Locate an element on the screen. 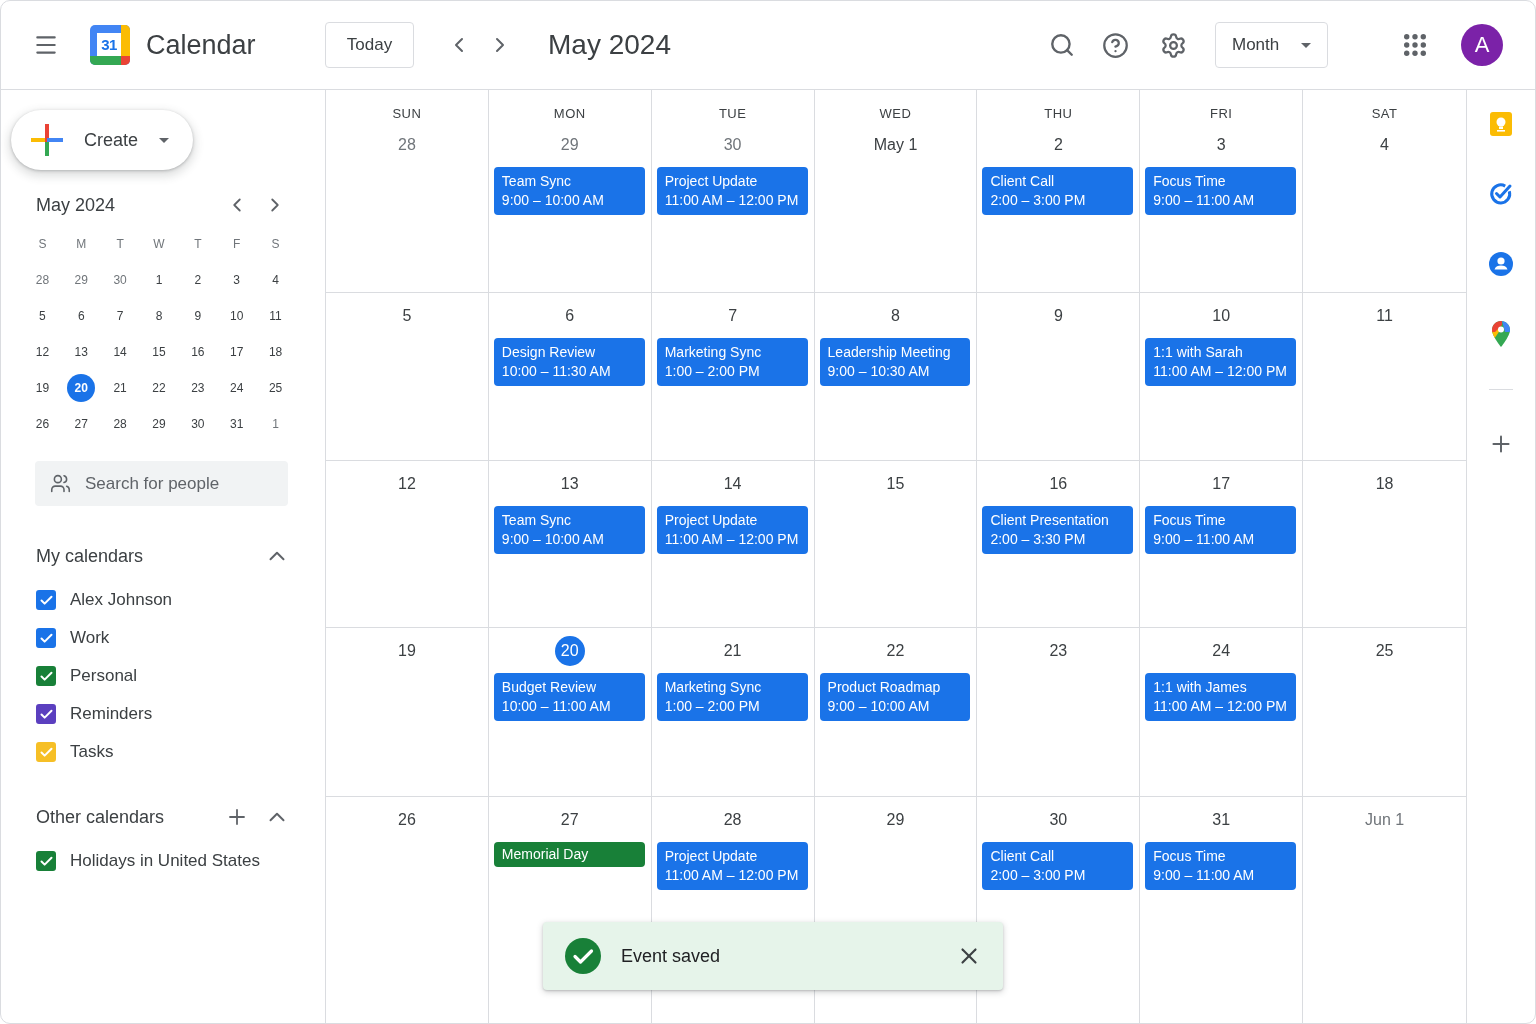 The height and width of the screenshot is (1024, 1536). mini-calendar-day: 3 is located at coordinates (236, 280).